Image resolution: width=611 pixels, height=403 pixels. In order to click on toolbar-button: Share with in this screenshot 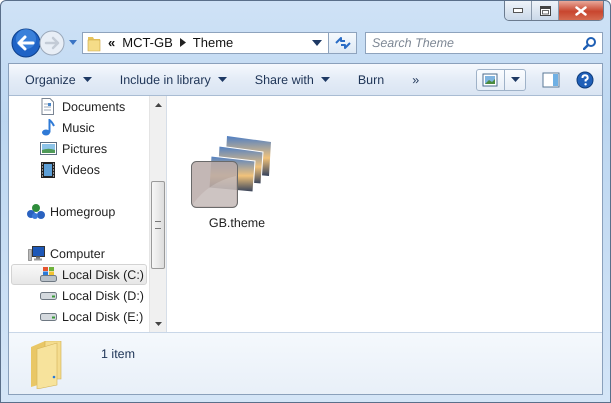, I will do `click(292, 80)`.